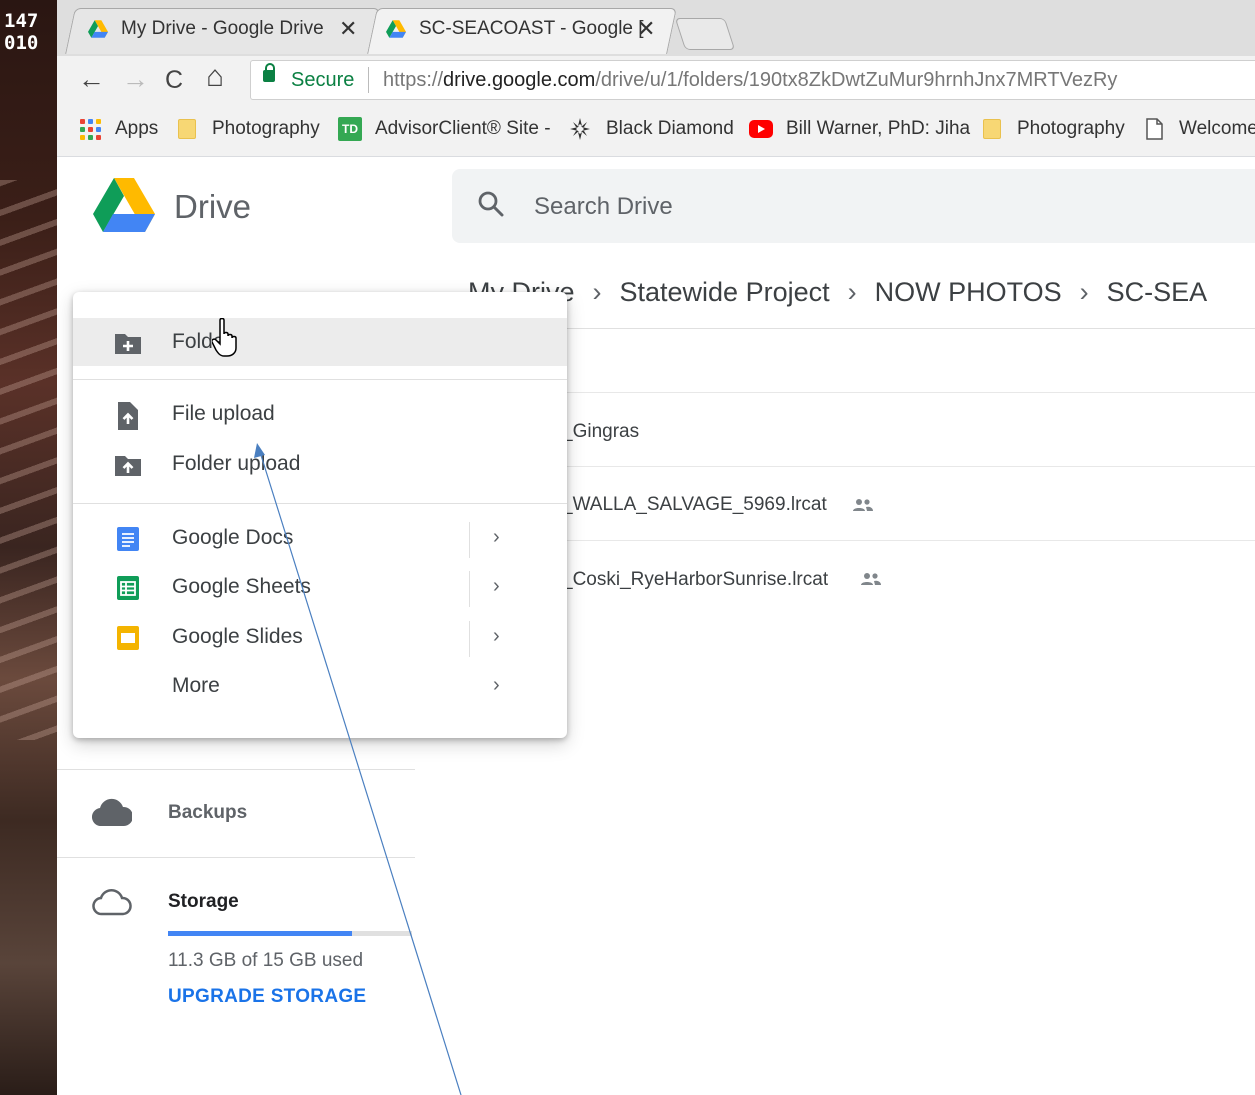 Image resolution: width=1255 pixels, height=1095 pixels. Describe the element at coordinates (21, 21) in the screenshot. I see `corner-text-line-1: 147` at that location.